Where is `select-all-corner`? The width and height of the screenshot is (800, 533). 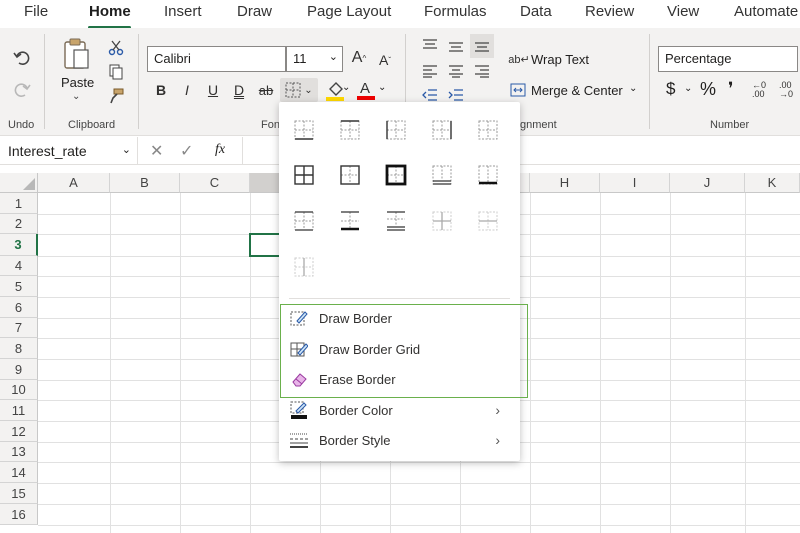
select-all-corner is located at coordinates (19, 183).